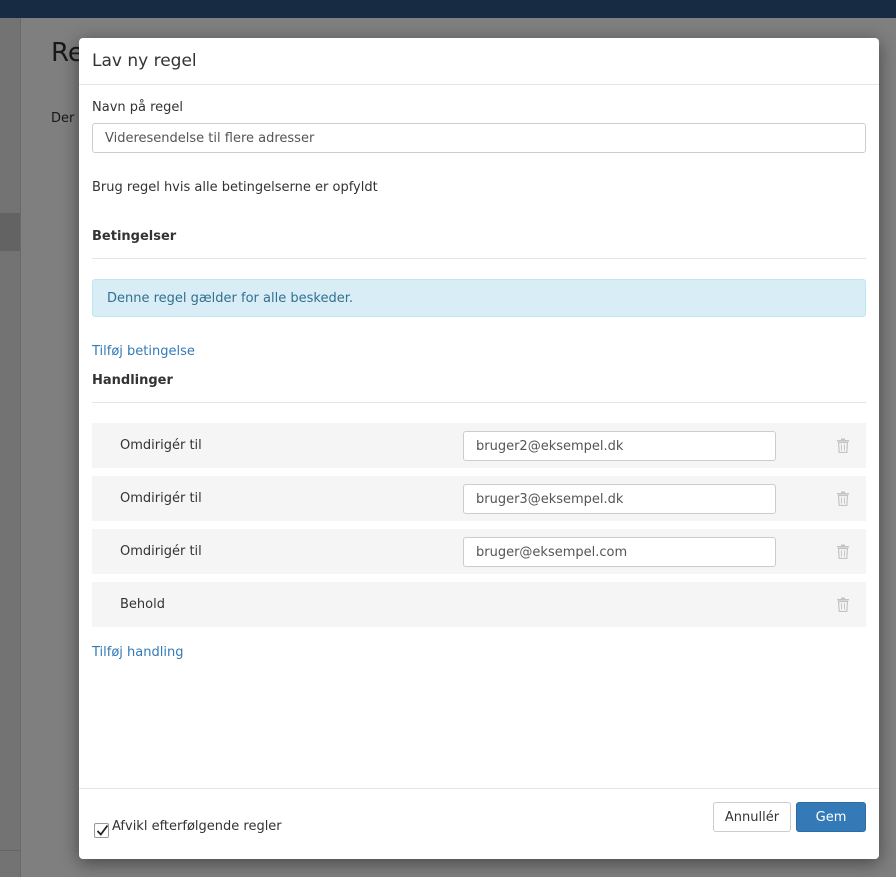  What do you see at coordinates (144, 61) in the screenshot?
I see `dialog-title: Lav ny regel` at bounding box center [144, 61].